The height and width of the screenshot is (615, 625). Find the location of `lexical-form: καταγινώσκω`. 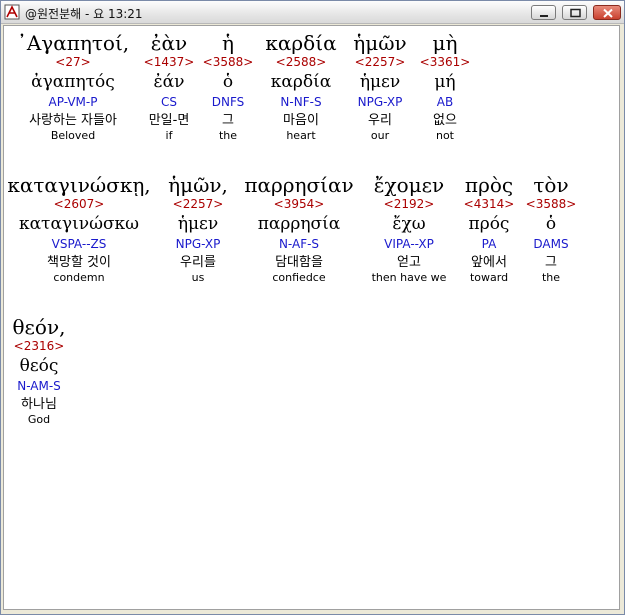

lexical-form: καταγινώσκω is located at coordinates (79, 224).